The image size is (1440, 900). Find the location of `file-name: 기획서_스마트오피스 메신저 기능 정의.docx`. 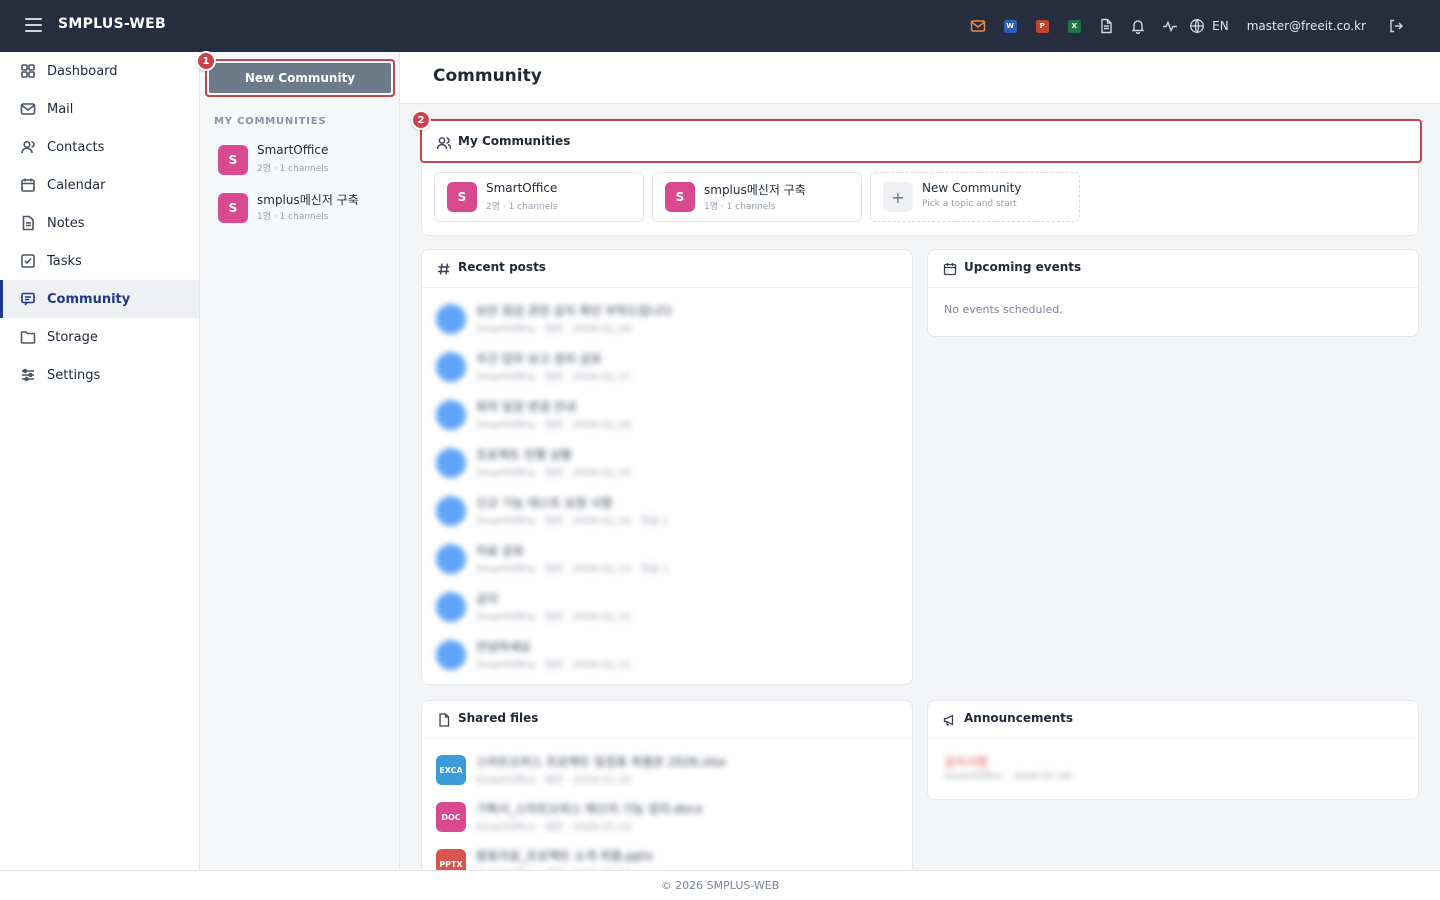

file-name: 기획서_스마트오피스 메신저 기능 정의.docx is located at coordinates (589, 809).